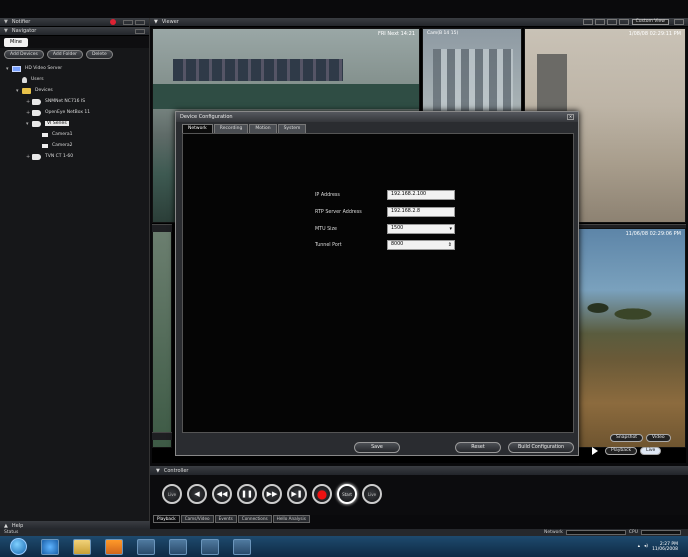  I want to click on navigator-header: ▼ Navigator, so click(74, 31).